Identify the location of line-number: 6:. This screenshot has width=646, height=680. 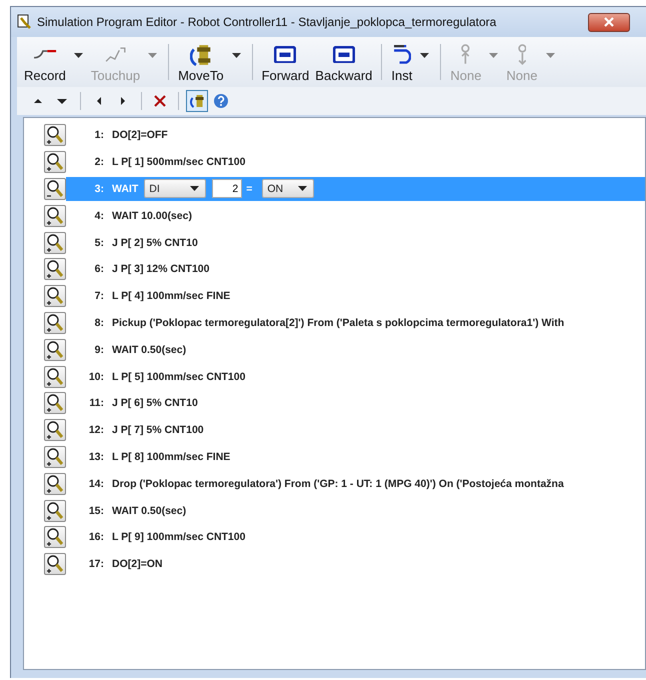
(99, 269).